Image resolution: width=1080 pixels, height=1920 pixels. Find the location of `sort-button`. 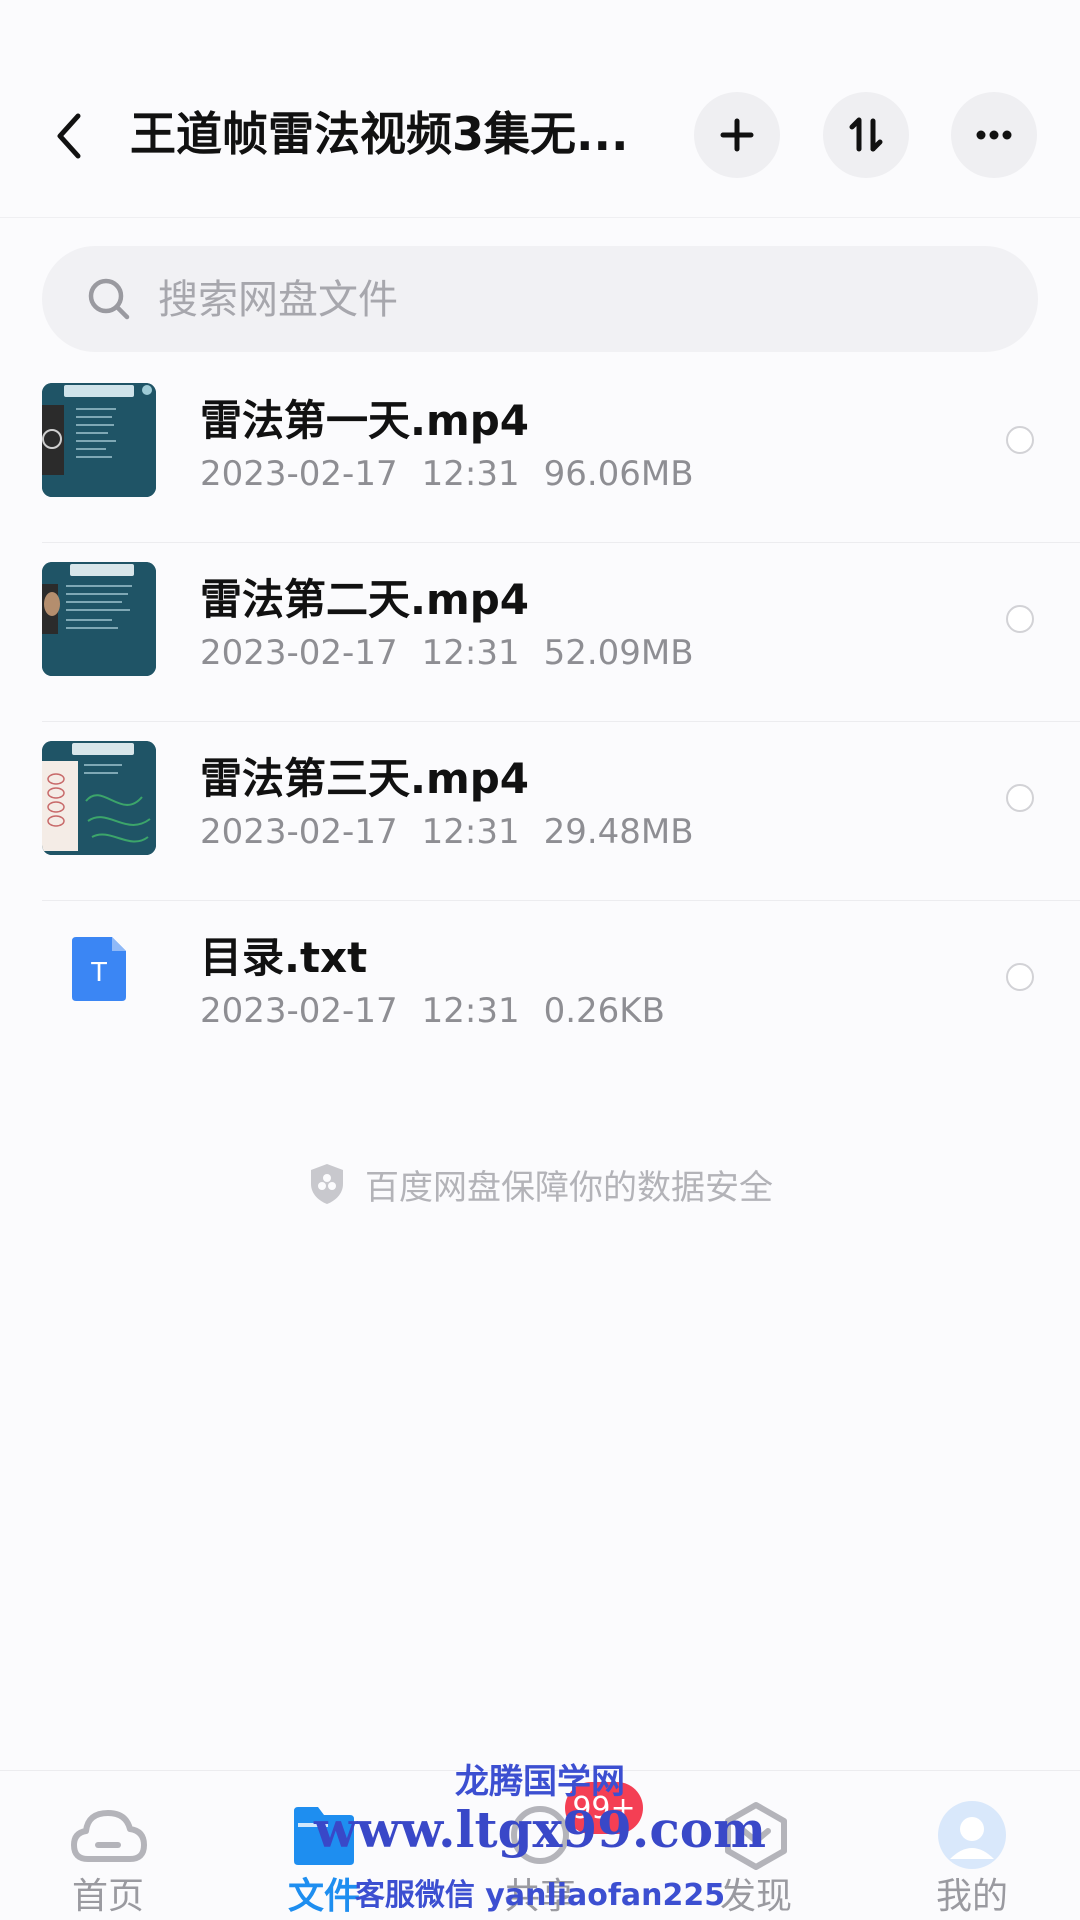

sort-button is located at coordinates (866, 135).